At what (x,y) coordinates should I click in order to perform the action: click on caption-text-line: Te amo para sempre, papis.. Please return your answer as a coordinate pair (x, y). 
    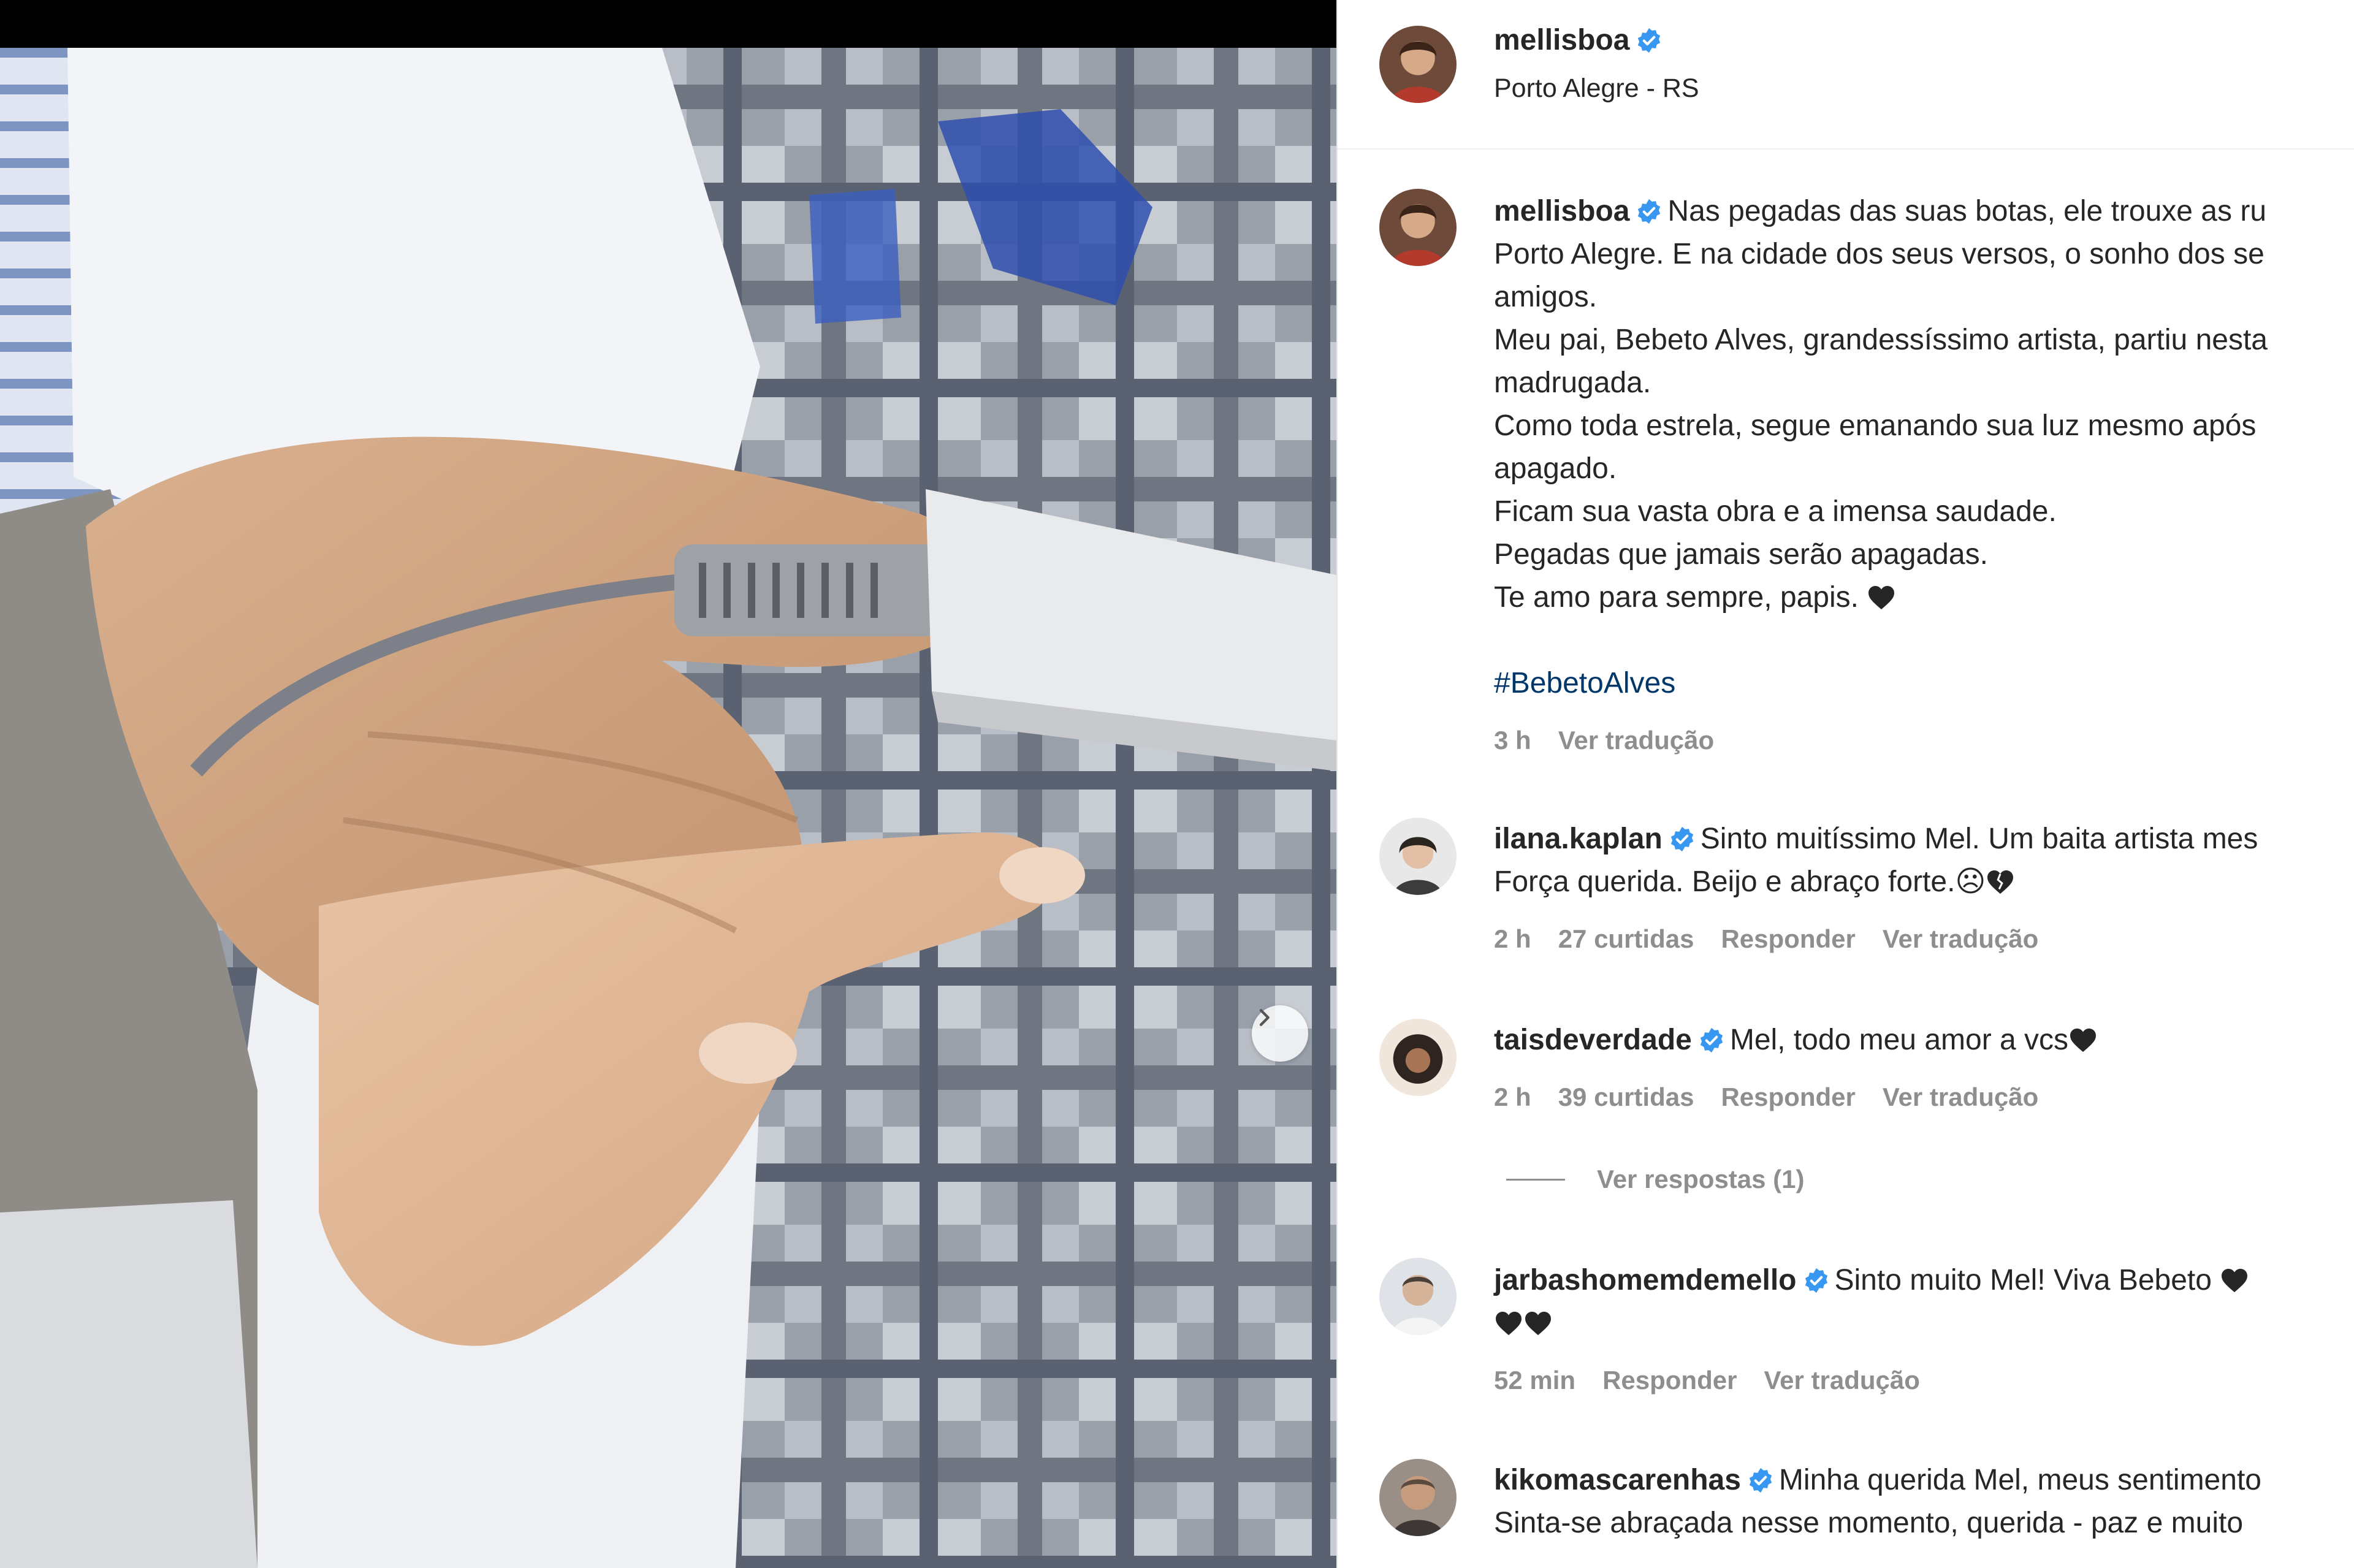
    Looking at the image, I should click on (1676, 598).